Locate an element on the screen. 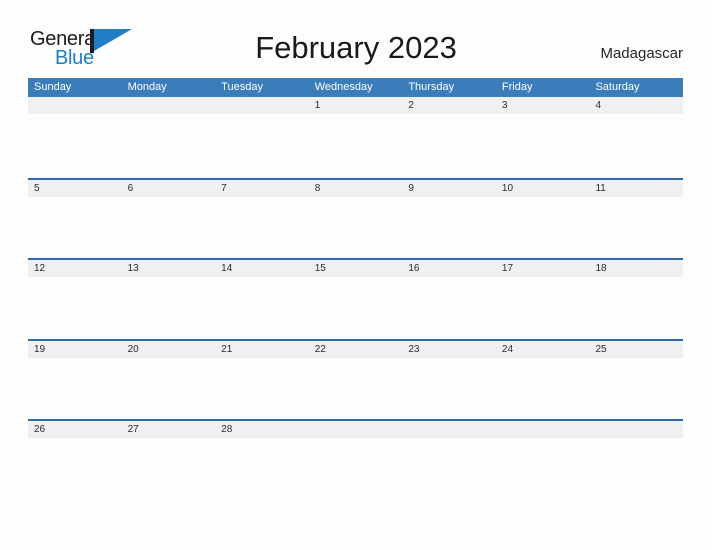 Image resolution: width=712 pixels, height=550 pixels. day-number: 7 is located at coordinates (224, 188).